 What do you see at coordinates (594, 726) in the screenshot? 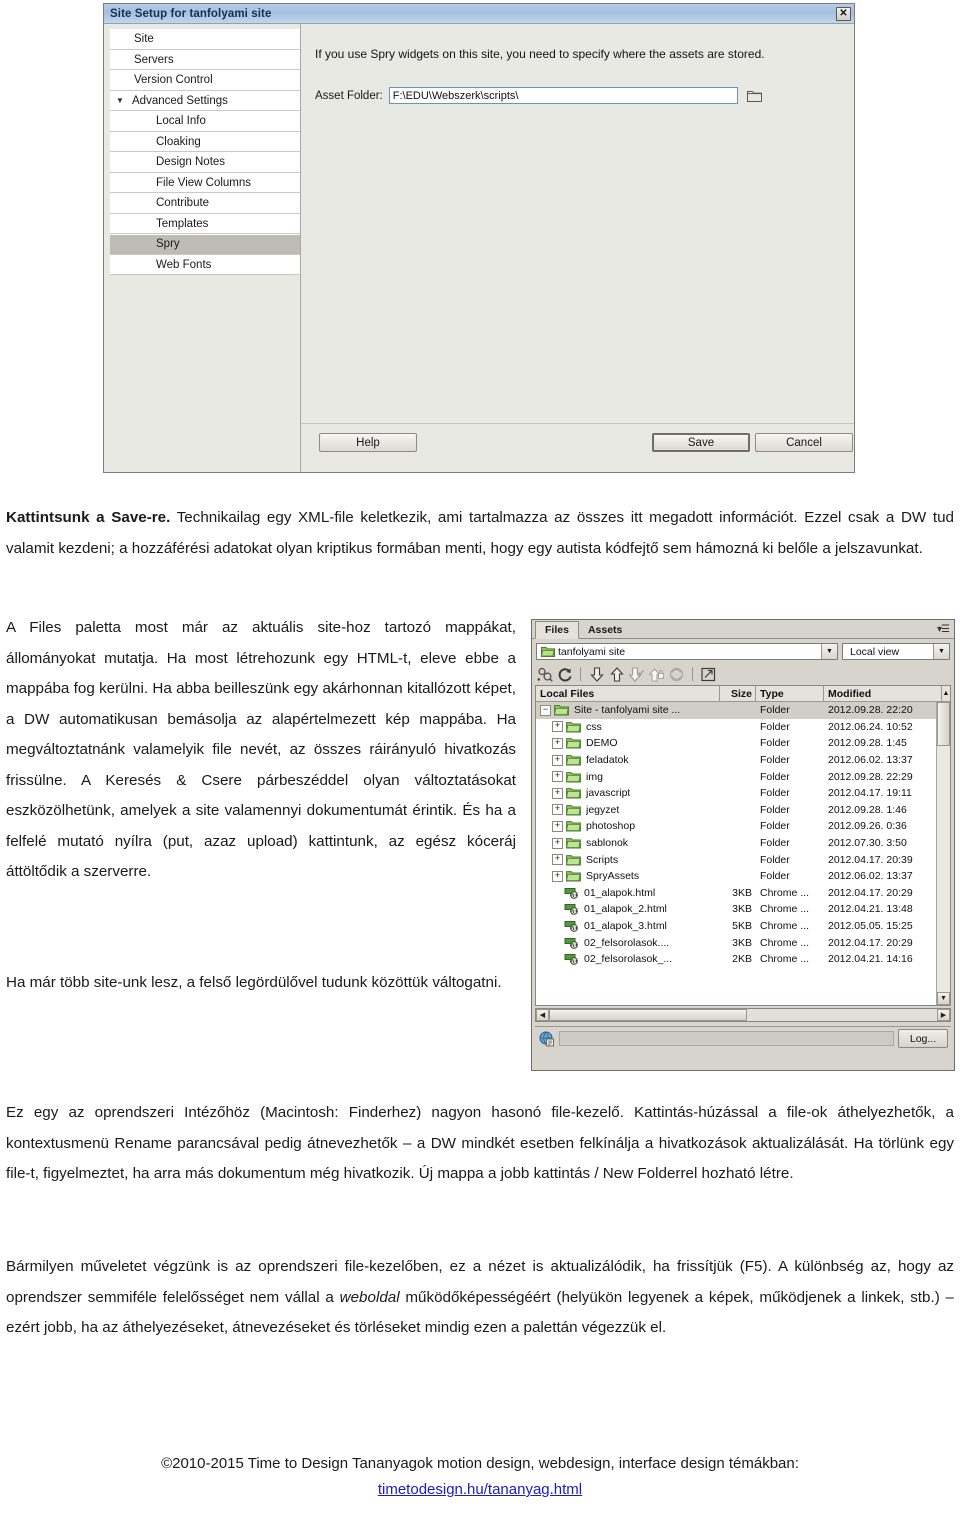
I see `file-name: css` at bounding box center [594, 726].